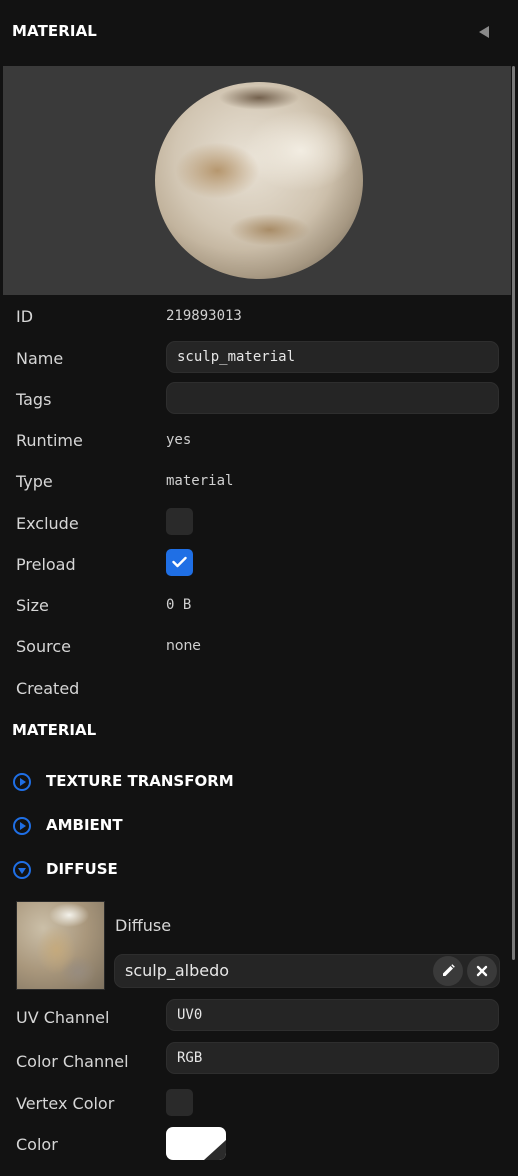 The width and height of the screenshot is (518, 1176). Describe the element at coordinates (257, 870) in the screenshot. I see `group-diffuse: DIFFUSE` at that location.